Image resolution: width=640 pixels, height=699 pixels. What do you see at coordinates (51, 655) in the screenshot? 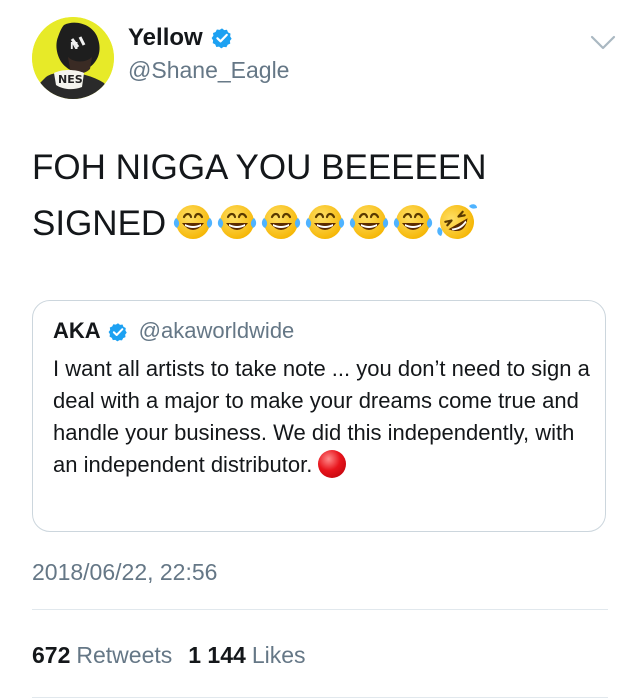
I see `retweets-count: 672` at bounding box center [51, 655].